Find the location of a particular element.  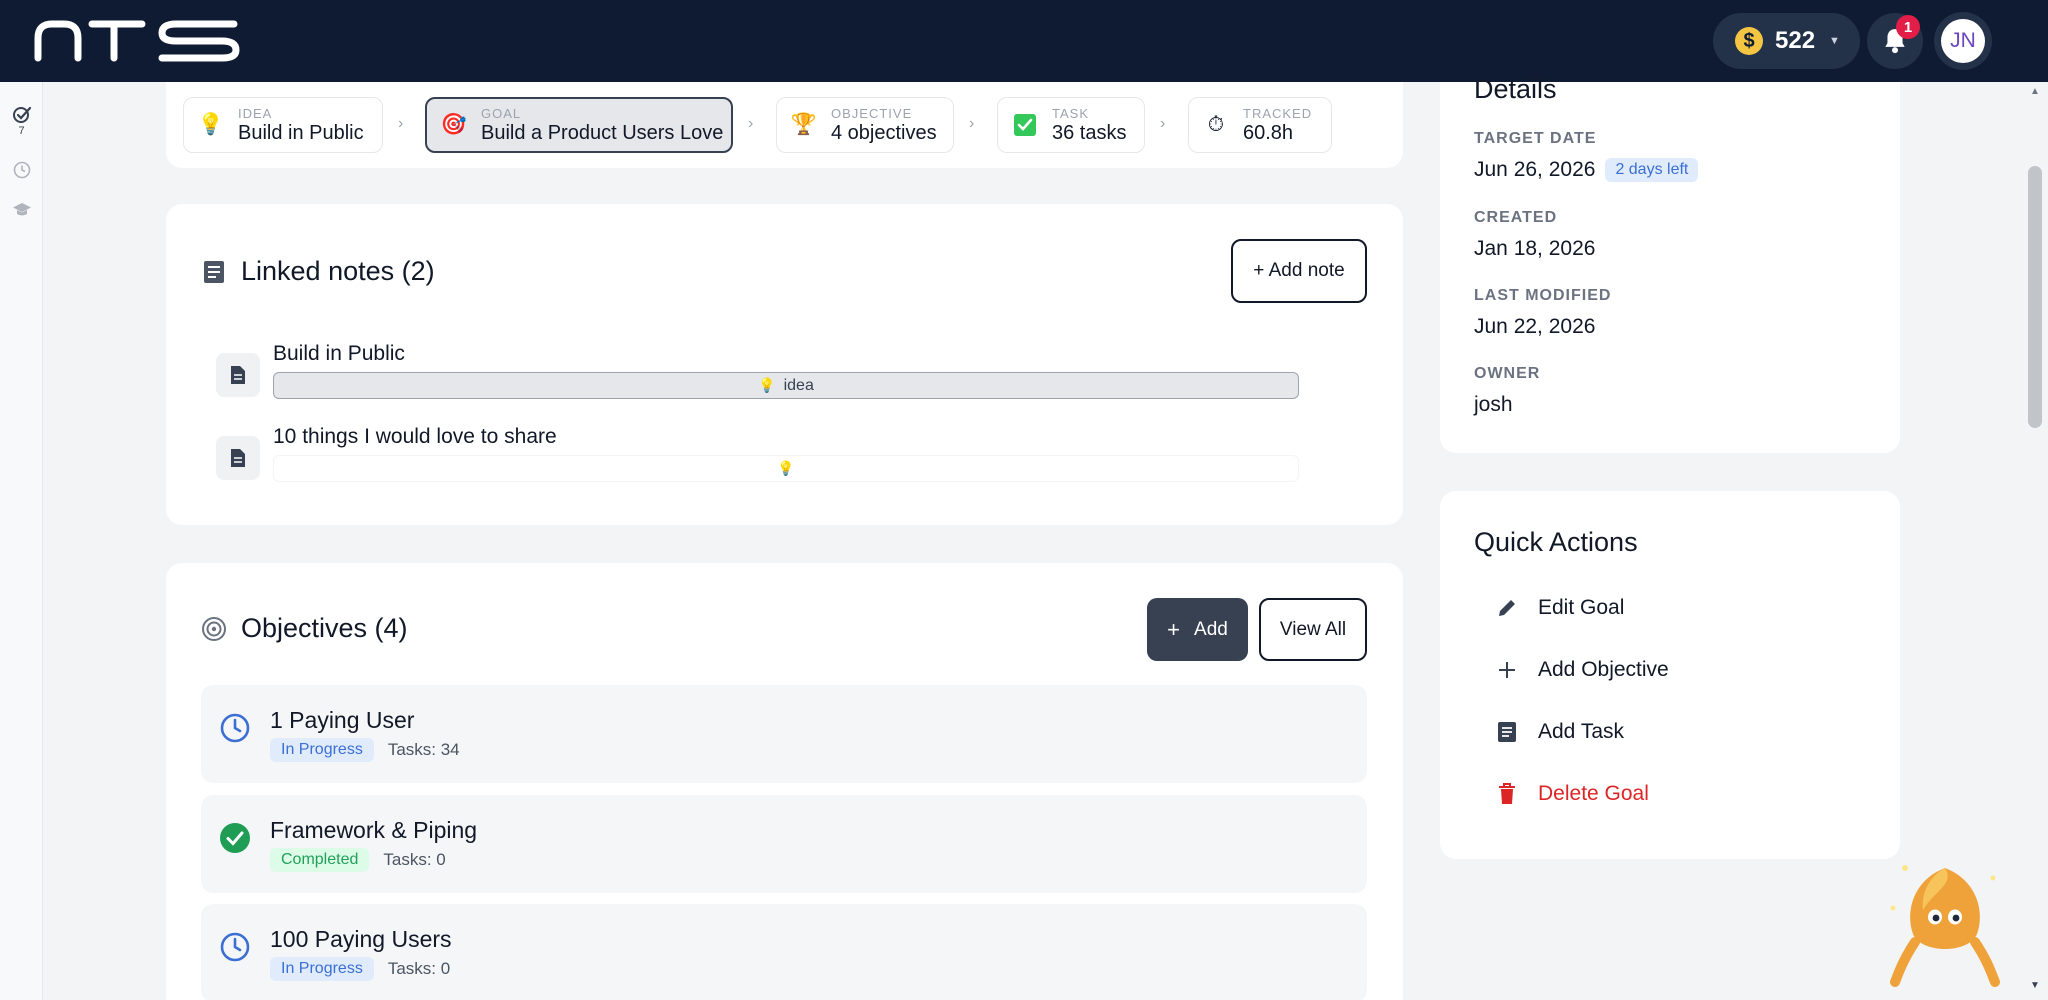

assistant-mascot is located at coordinates (1945, 925).